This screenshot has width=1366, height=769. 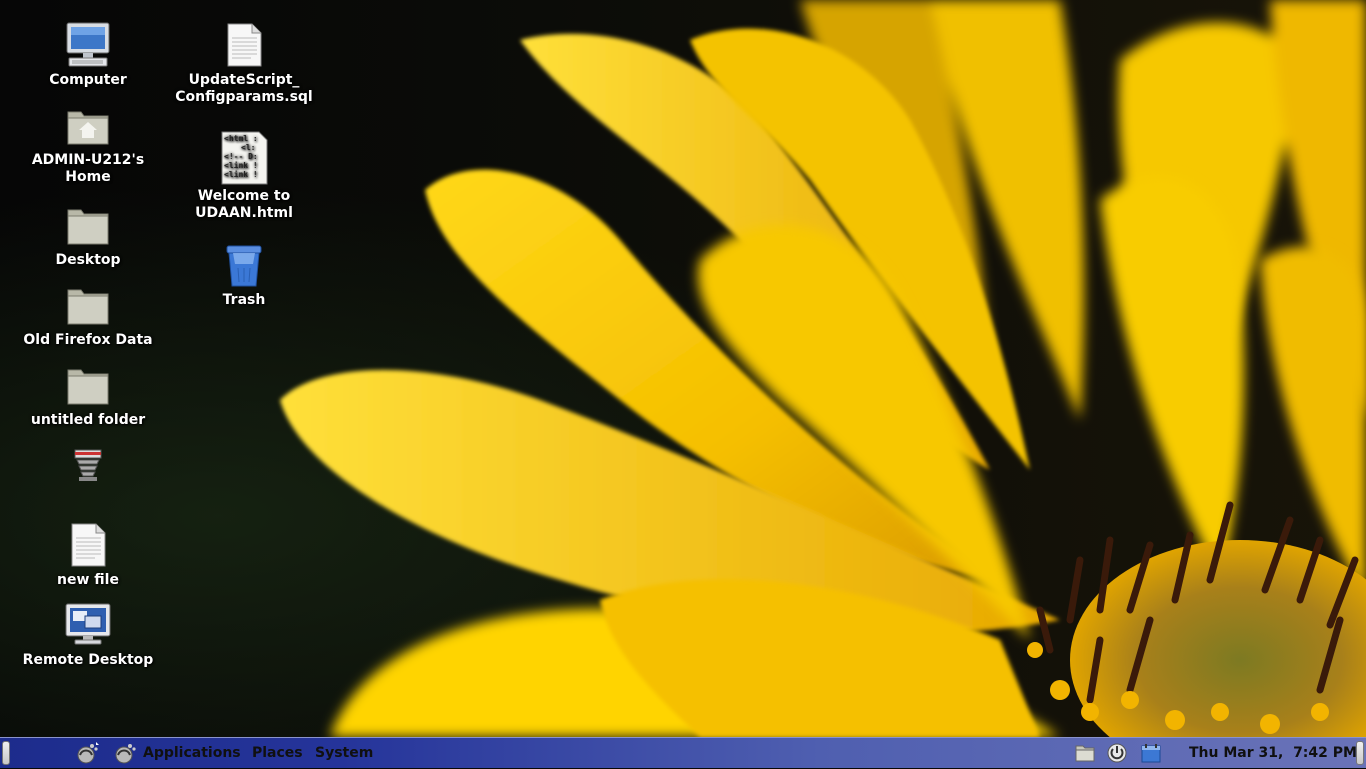 I want to click on desktop-icon-label: untitled folder, so click(x=88, y=420).